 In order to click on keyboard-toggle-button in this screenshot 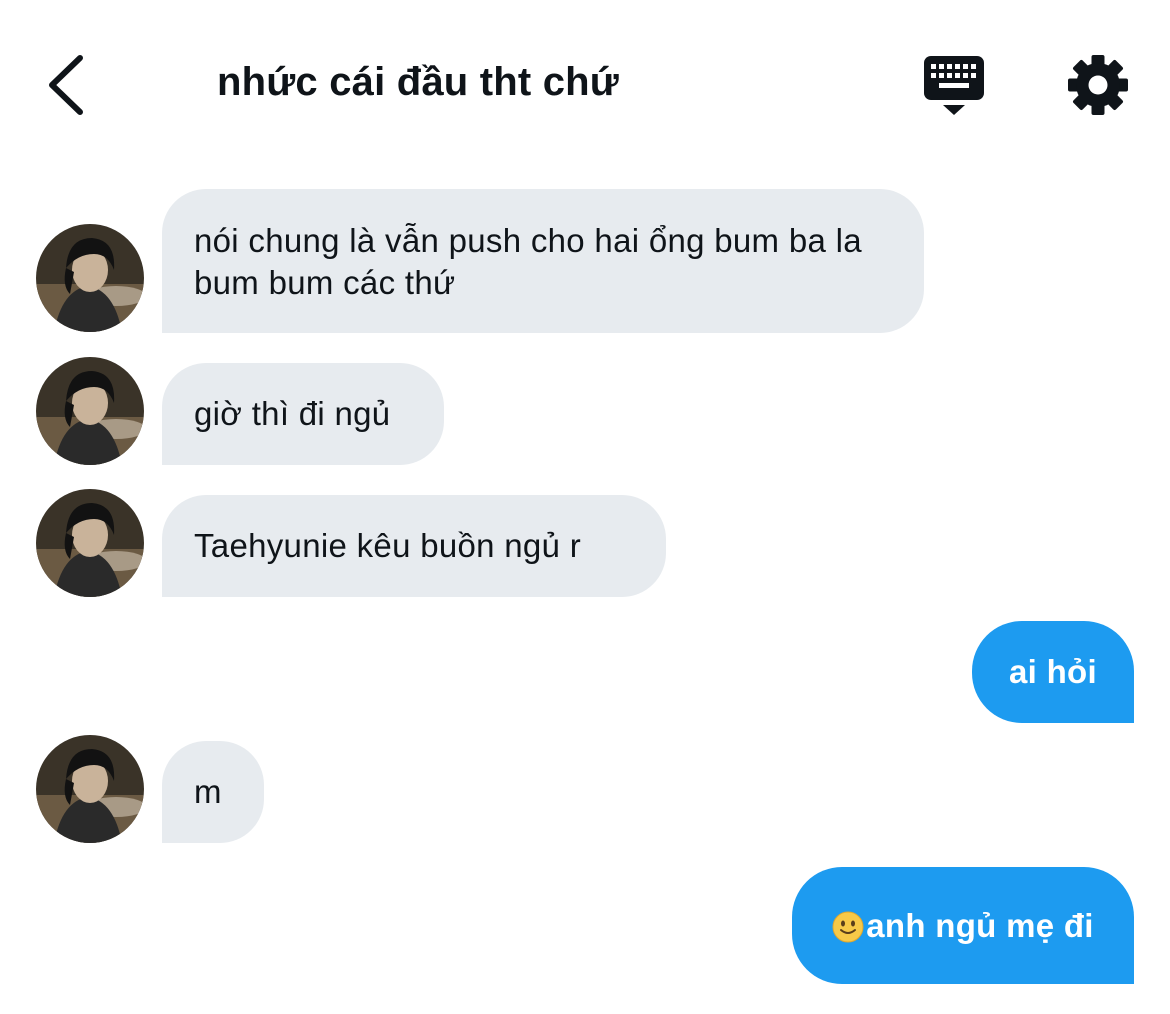, I will do `click(954, 85)`.